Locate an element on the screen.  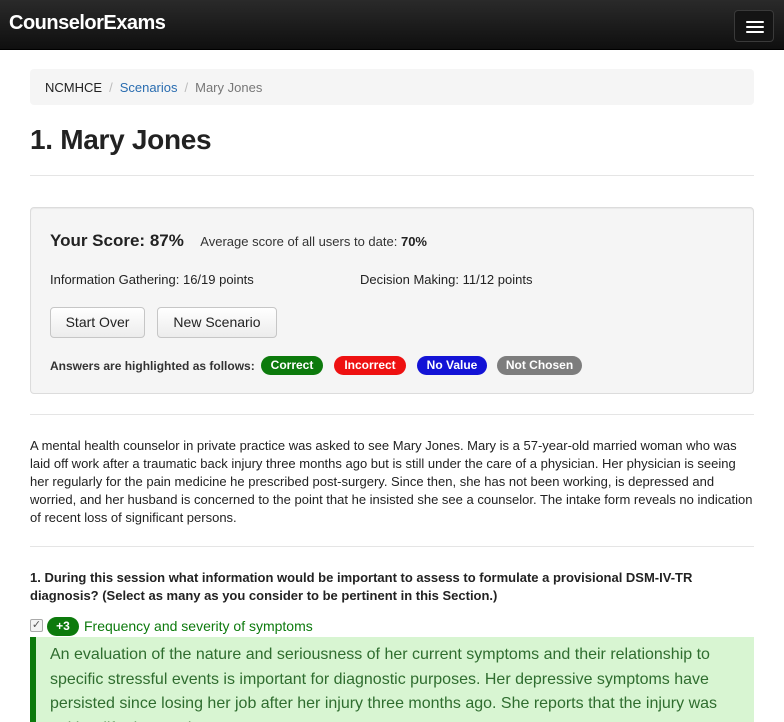
brand-logo: CounselorExams is located at coordinates (87, 23).